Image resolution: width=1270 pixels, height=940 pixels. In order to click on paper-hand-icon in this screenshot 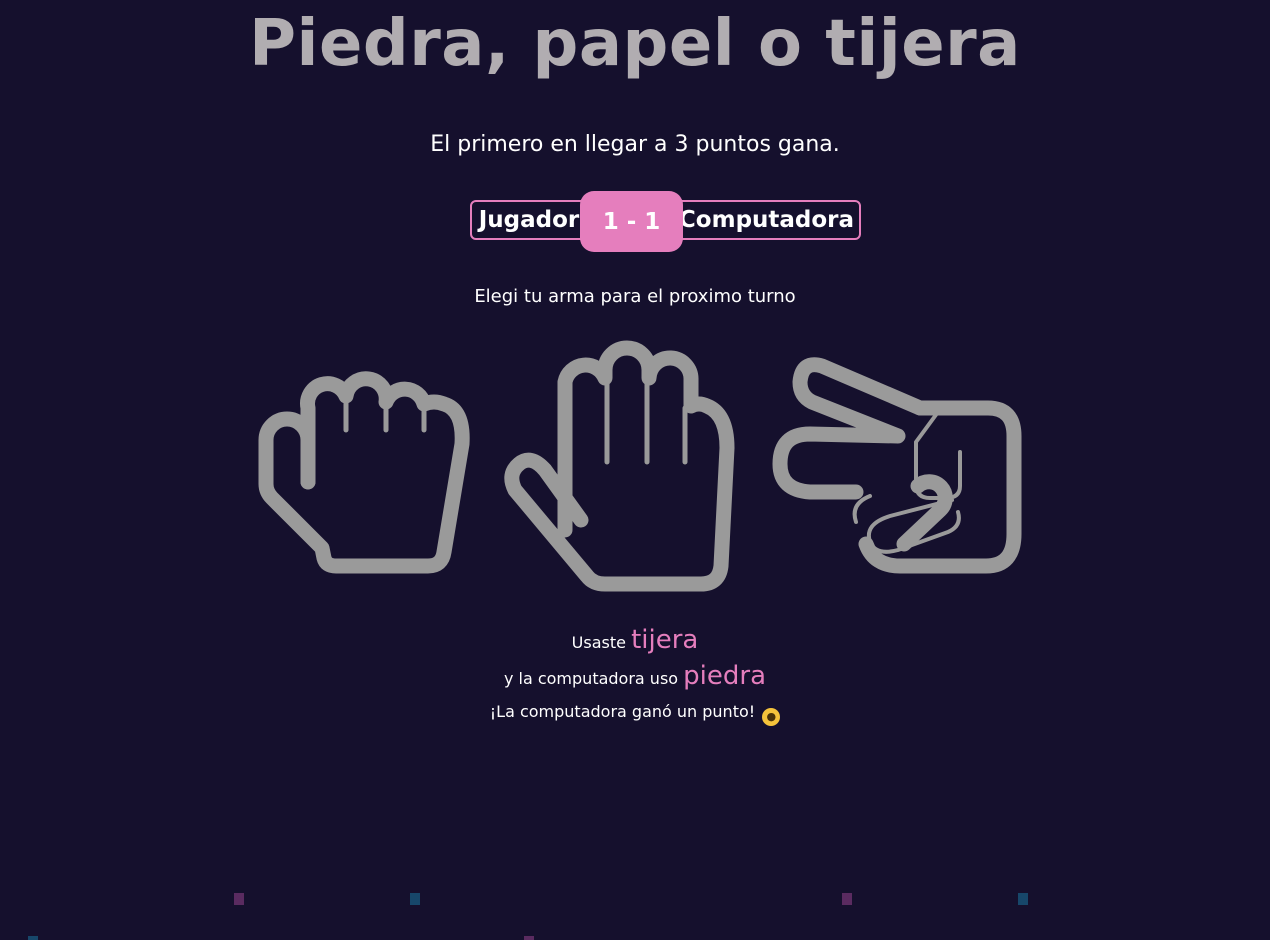, I will do `click(619, 466)`.